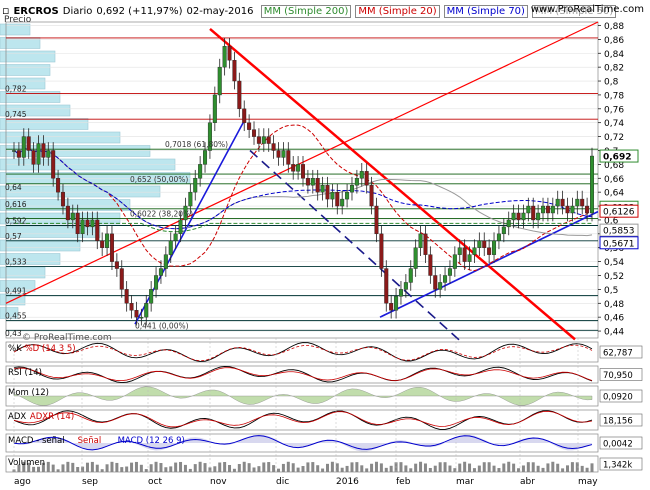 This screenshot has width=650, height=490. Describe the element at coordinates (28, 393) in the screenshot. I see `indicator-name: Mom (12)` at that location.